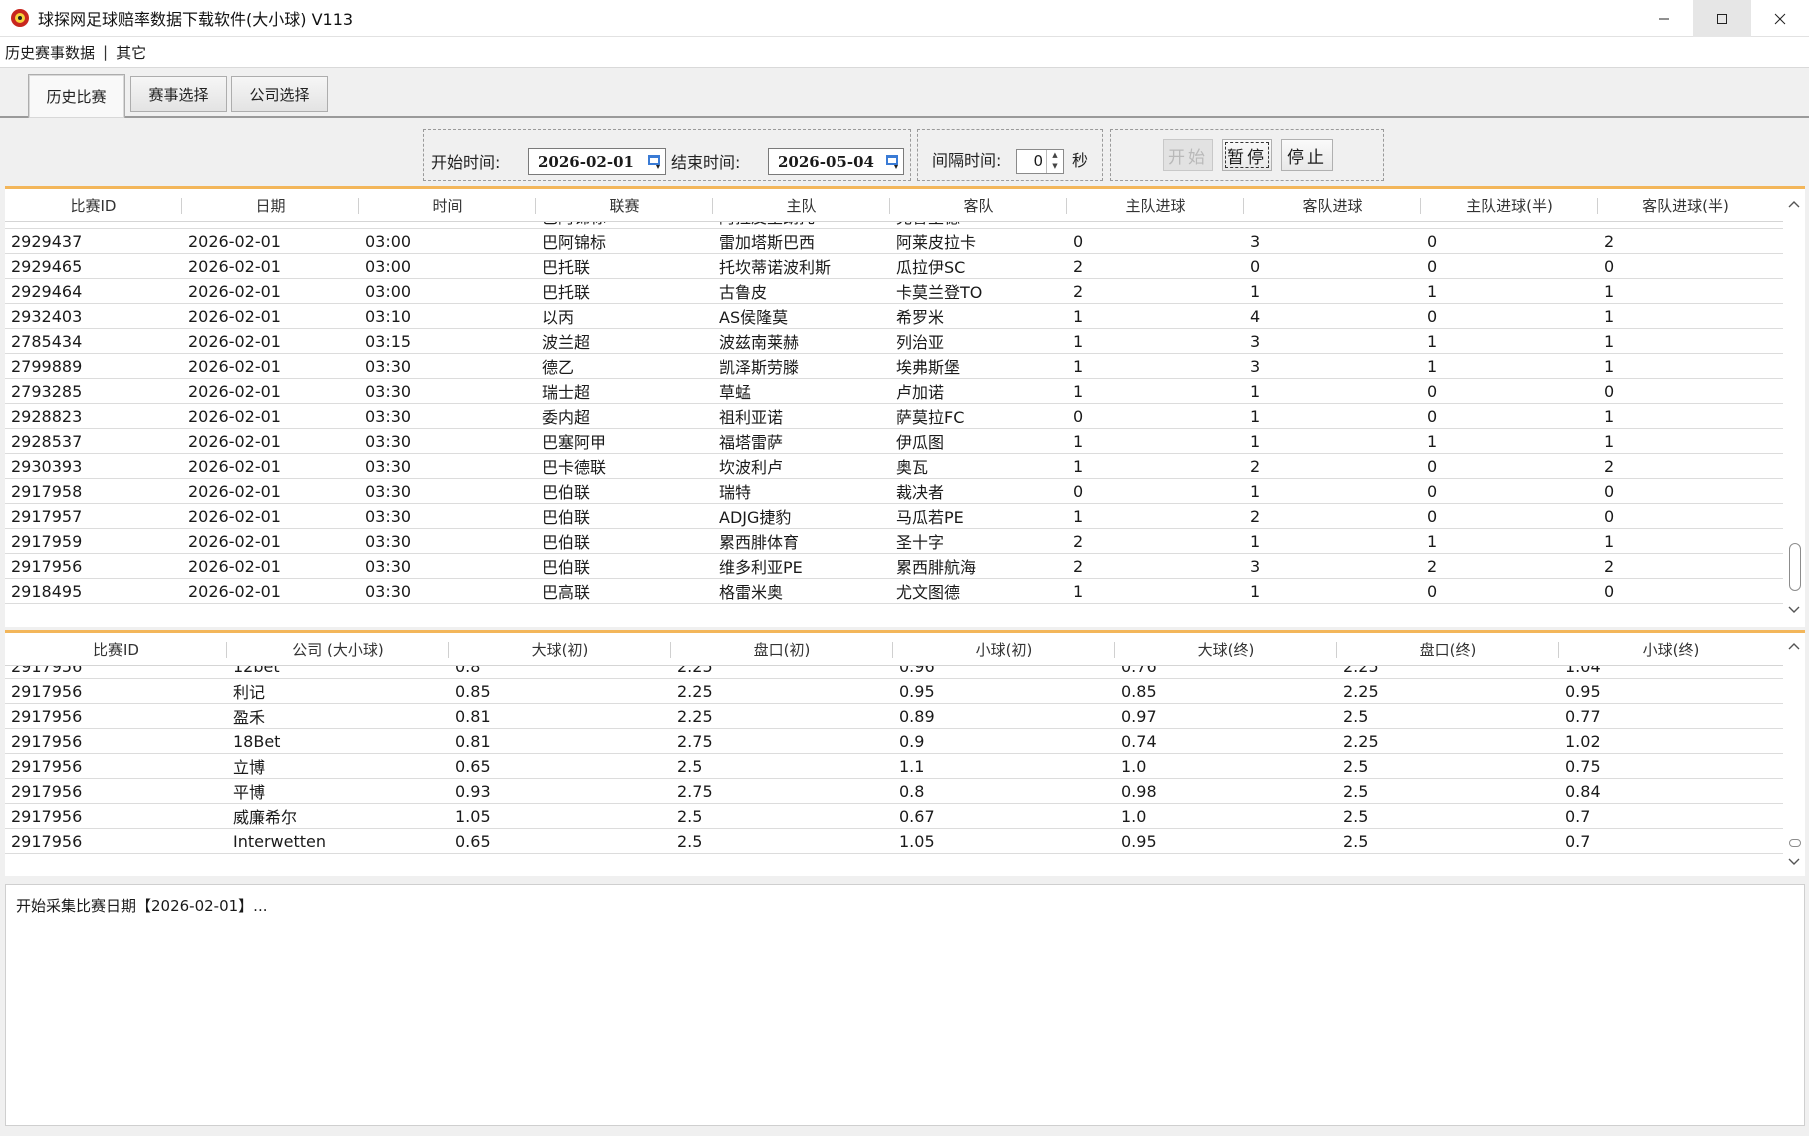 The height and width of the screenshot is (1136, 1809). Describe the element at coordinates (1139, 741) in the screenshot. I see `table-cell: 0.74` at that location.